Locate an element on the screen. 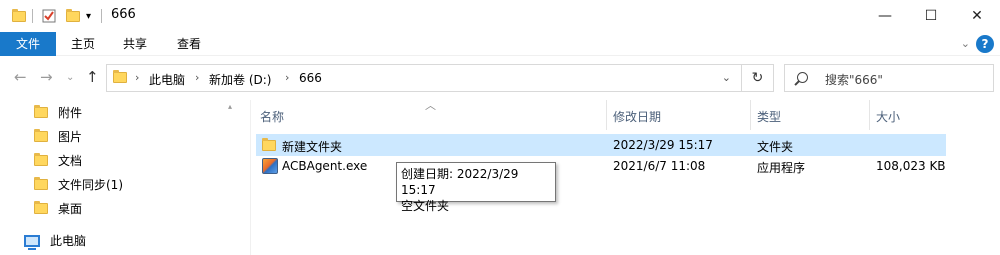 This screenshot has height=255, width=1000. sidebar-item-desktop: 桌面 is located at coordinates (58, 208).